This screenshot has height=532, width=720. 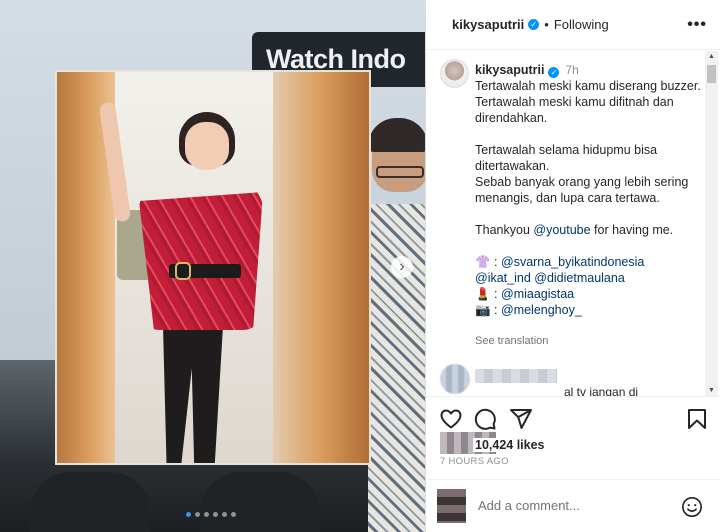 I want to click on comment-button, so click(x=485, y=420).